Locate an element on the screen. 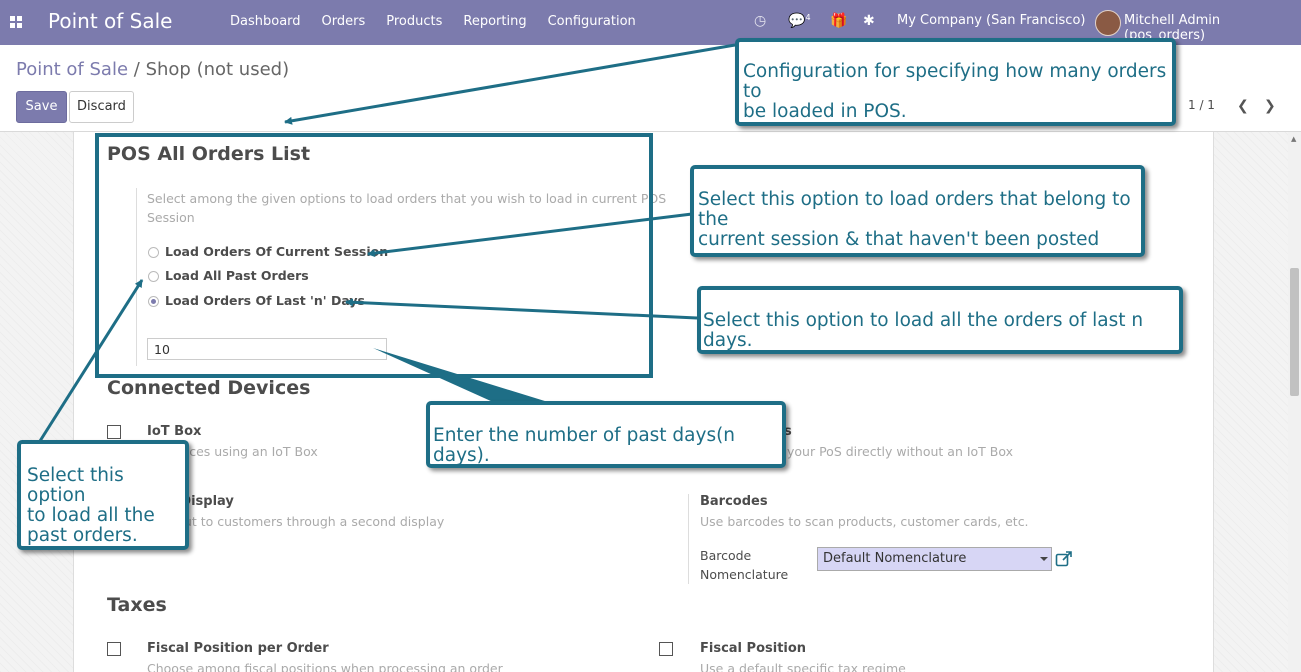 The width and height of the screenshot is (1301, 672). external-link-icon is located at coordinates (1064, 559).